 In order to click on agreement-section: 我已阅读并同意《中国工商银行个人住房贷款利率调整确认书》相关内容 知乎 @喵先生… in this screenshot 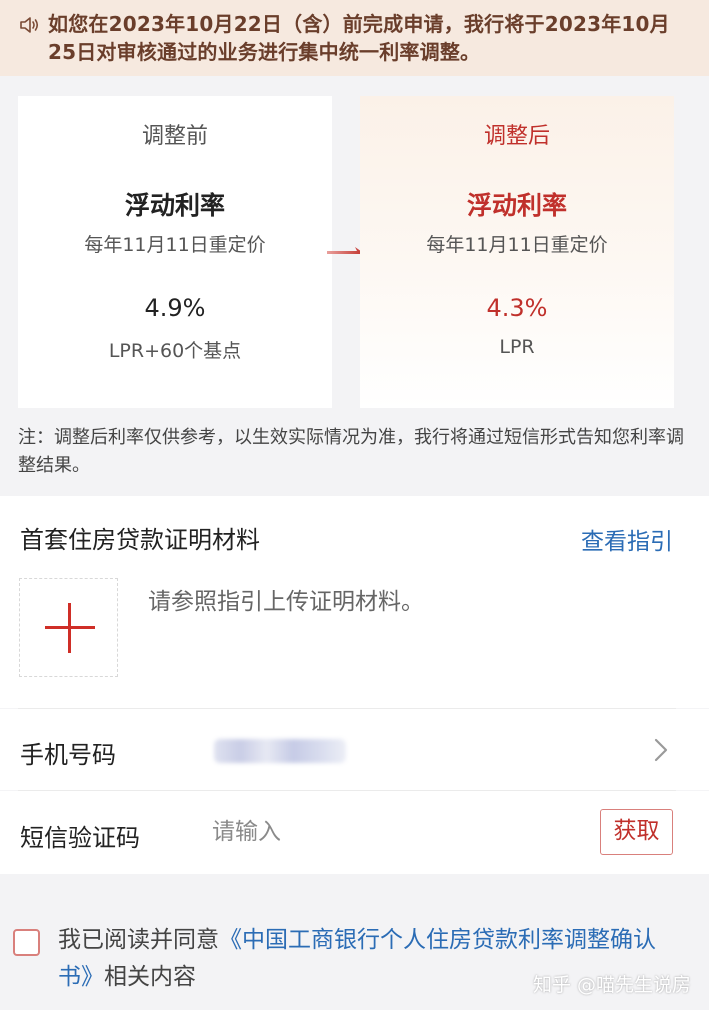, I will do `click(354, 942)`.